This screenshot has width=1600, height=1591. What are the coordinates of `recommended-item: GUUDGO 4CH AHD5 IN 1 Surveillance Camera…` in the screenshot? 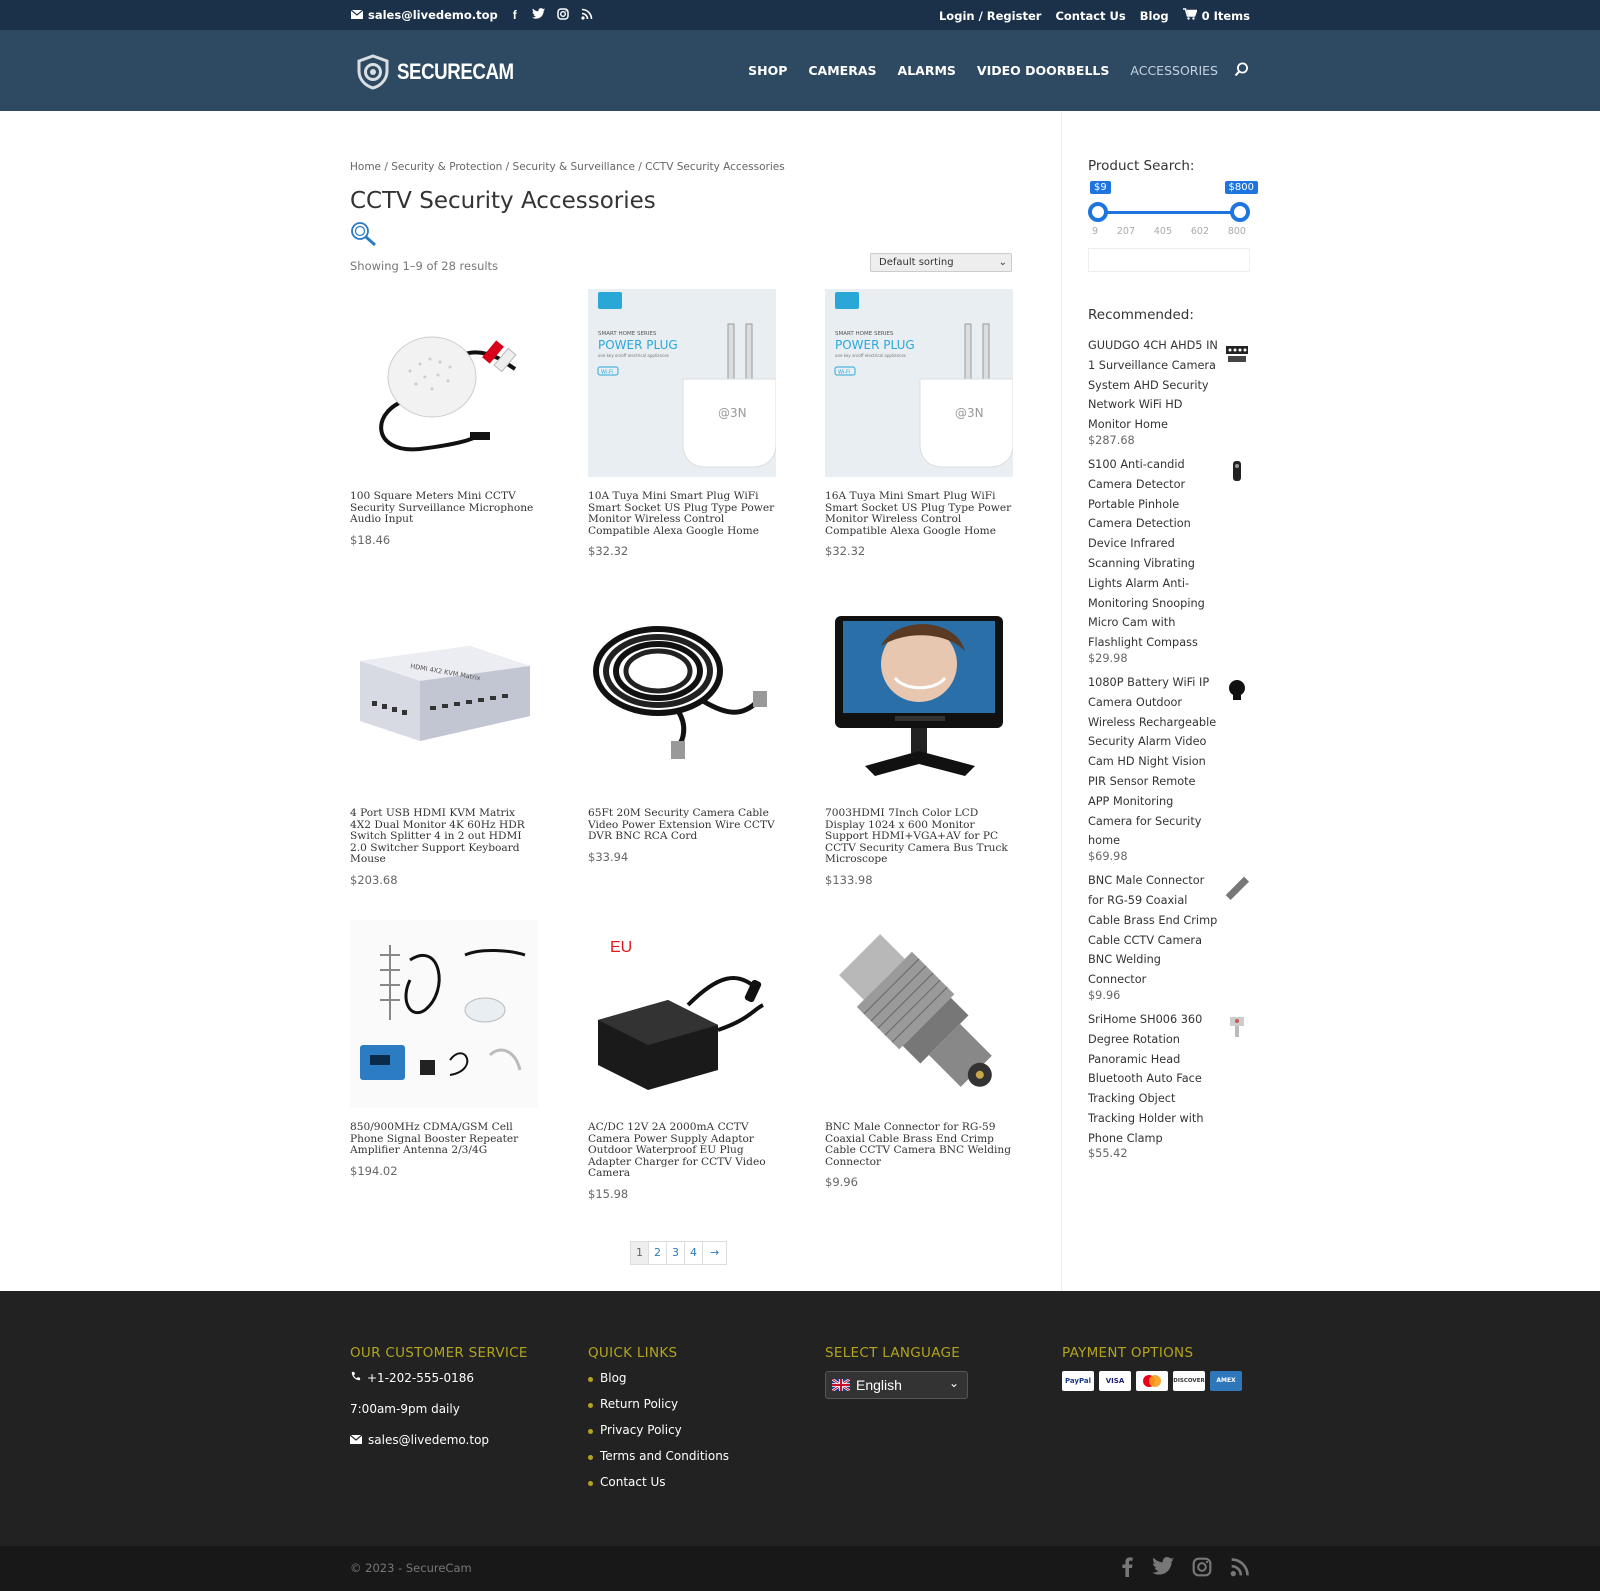 It's located at (1169, 391).